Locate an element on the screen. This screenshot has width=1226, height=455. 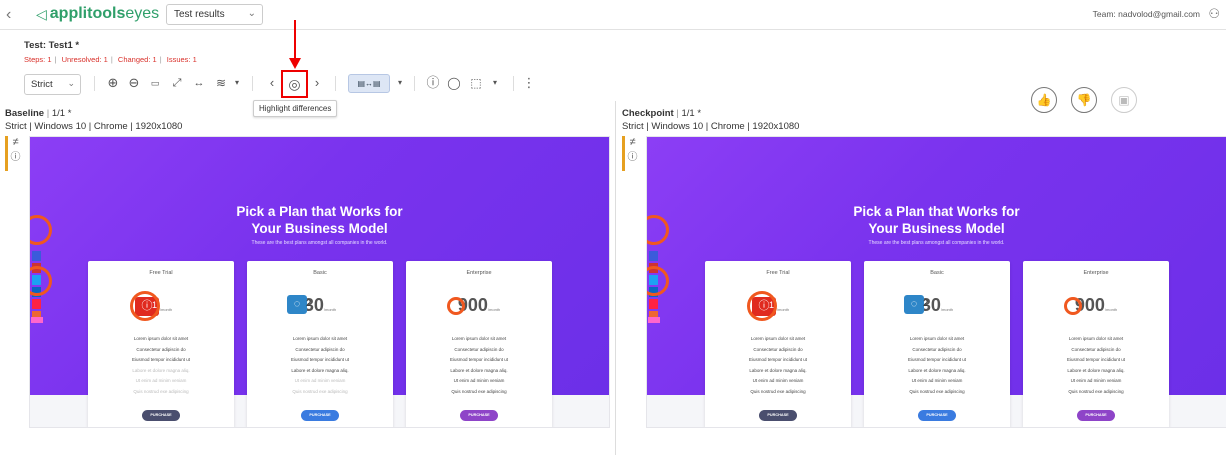
feature-item: Ut enim ad minim veniam is located at coordinates (937, 380).